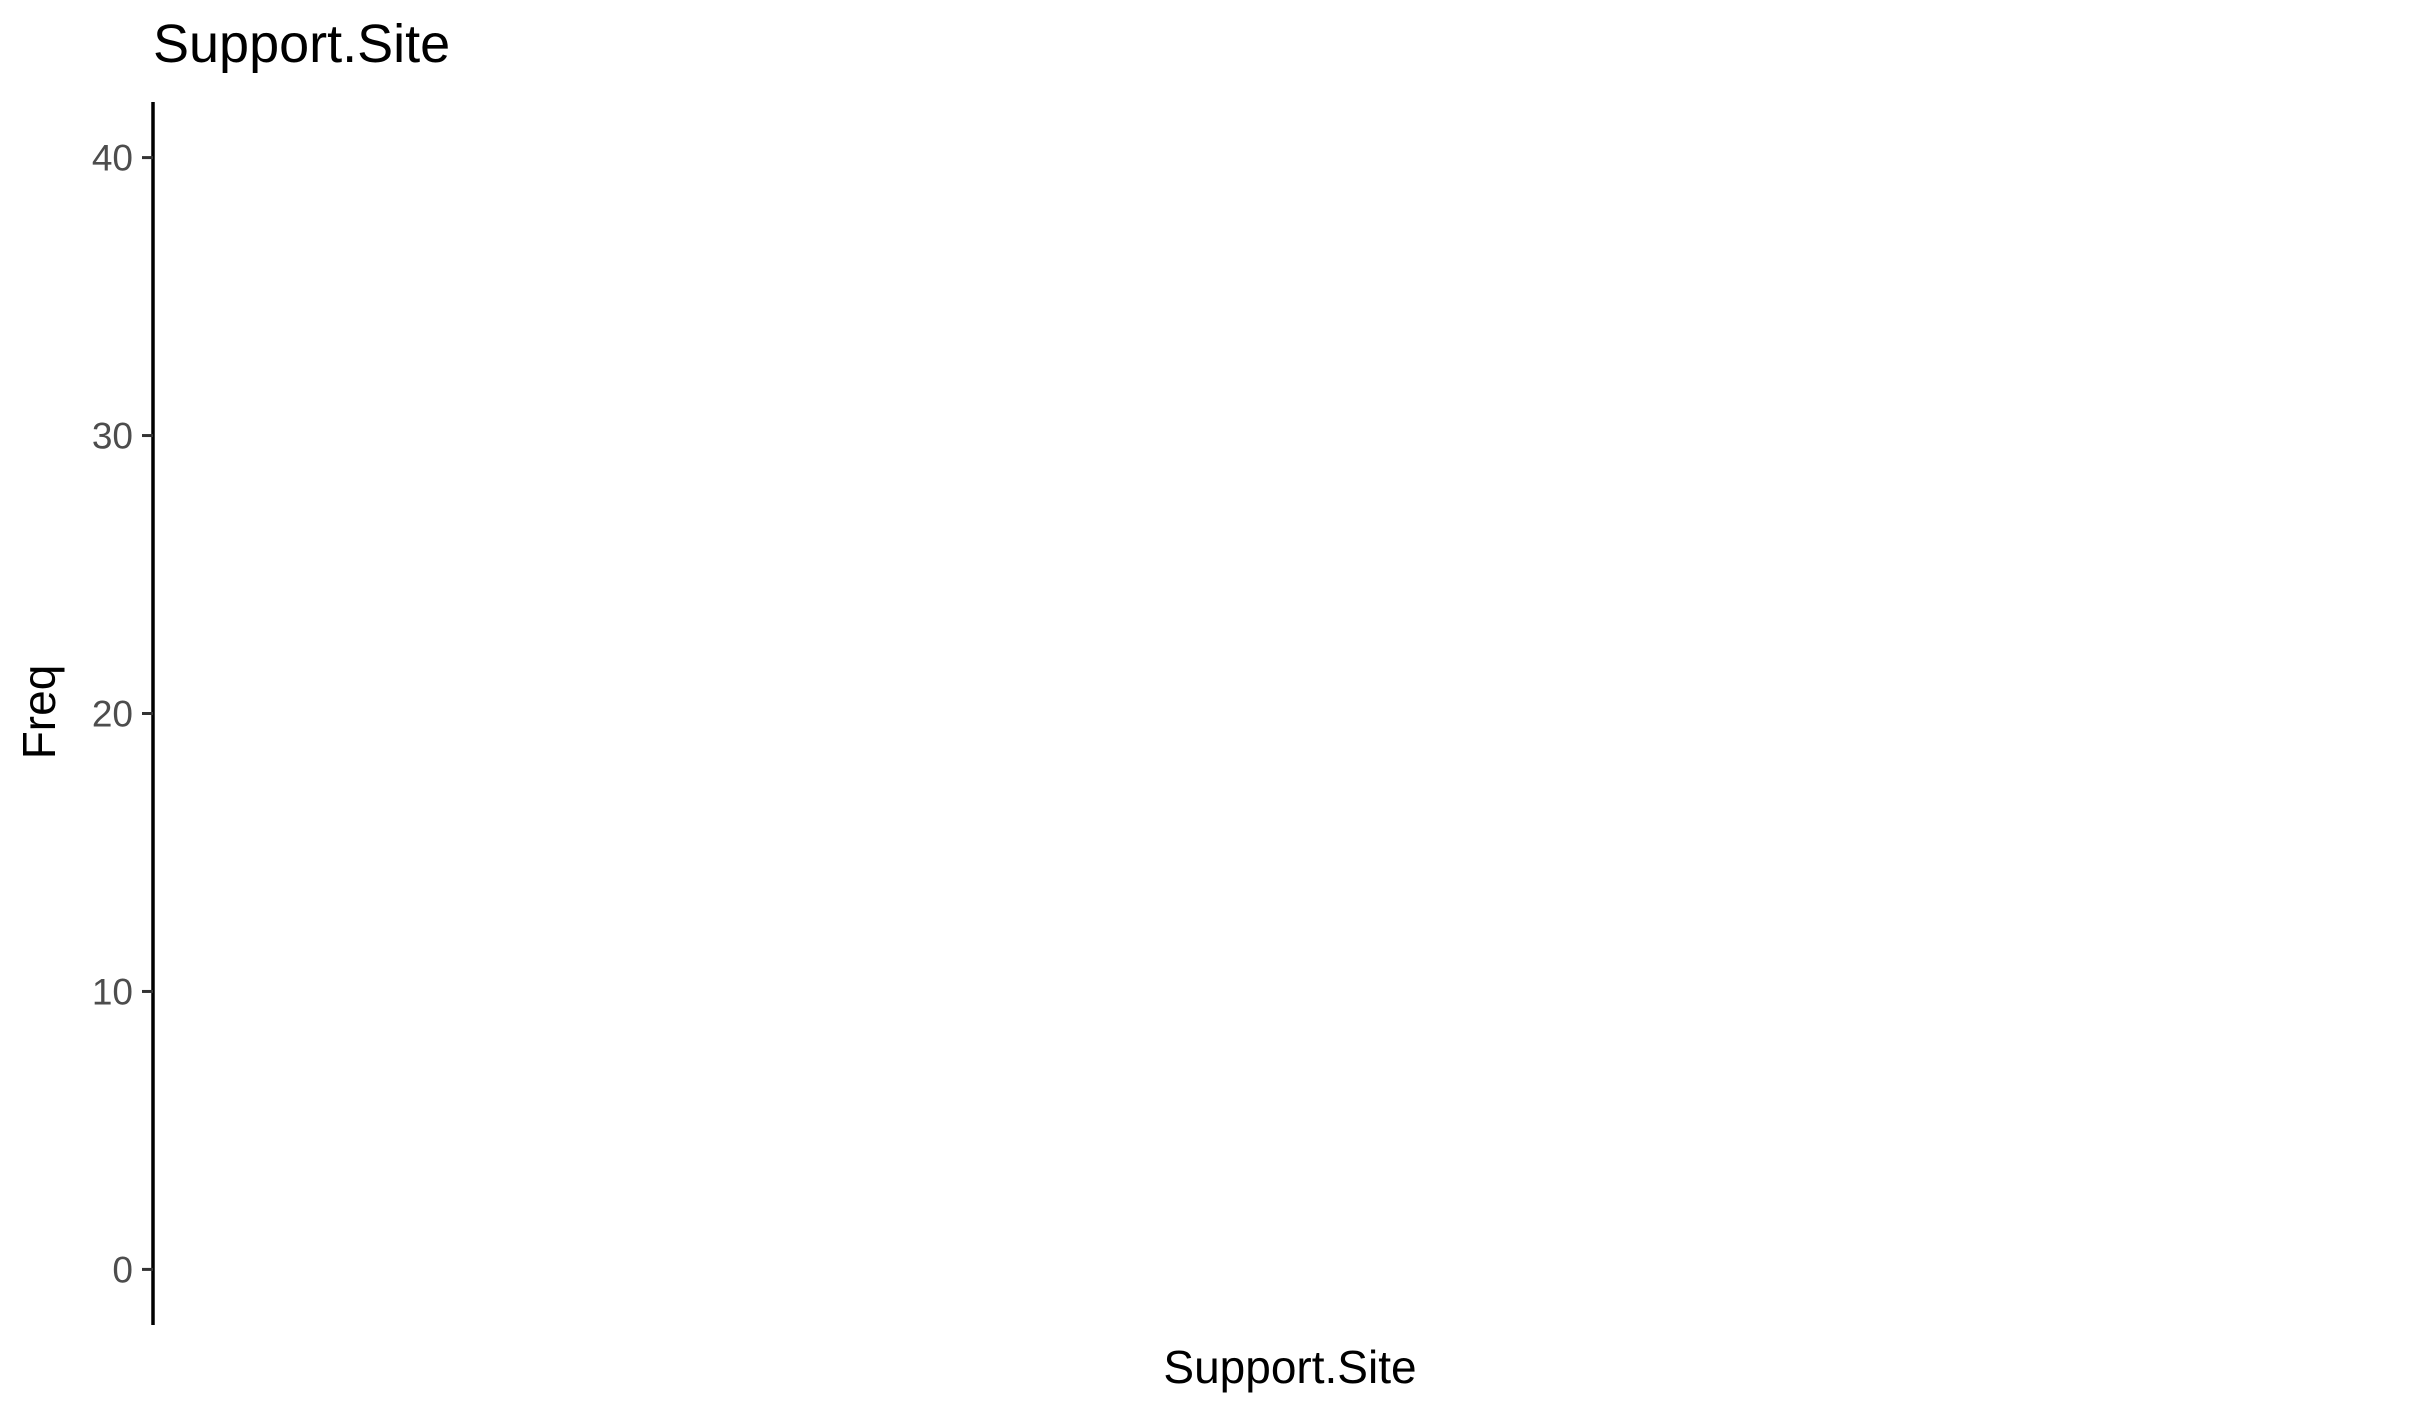  What do you see at coordinates (301, 44) in the screenshot?
I see `chart-title: Support.Site` at bounding box center [301, 44].